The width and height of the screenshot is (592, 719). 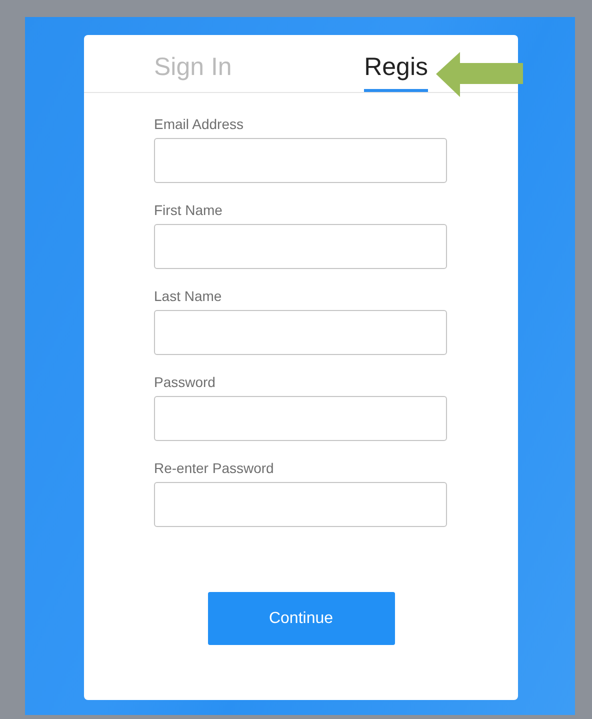 What do you see at coordinates (396, 63) in the screenshot?
I see `tab: Regis` at bounding box center [396, 63].